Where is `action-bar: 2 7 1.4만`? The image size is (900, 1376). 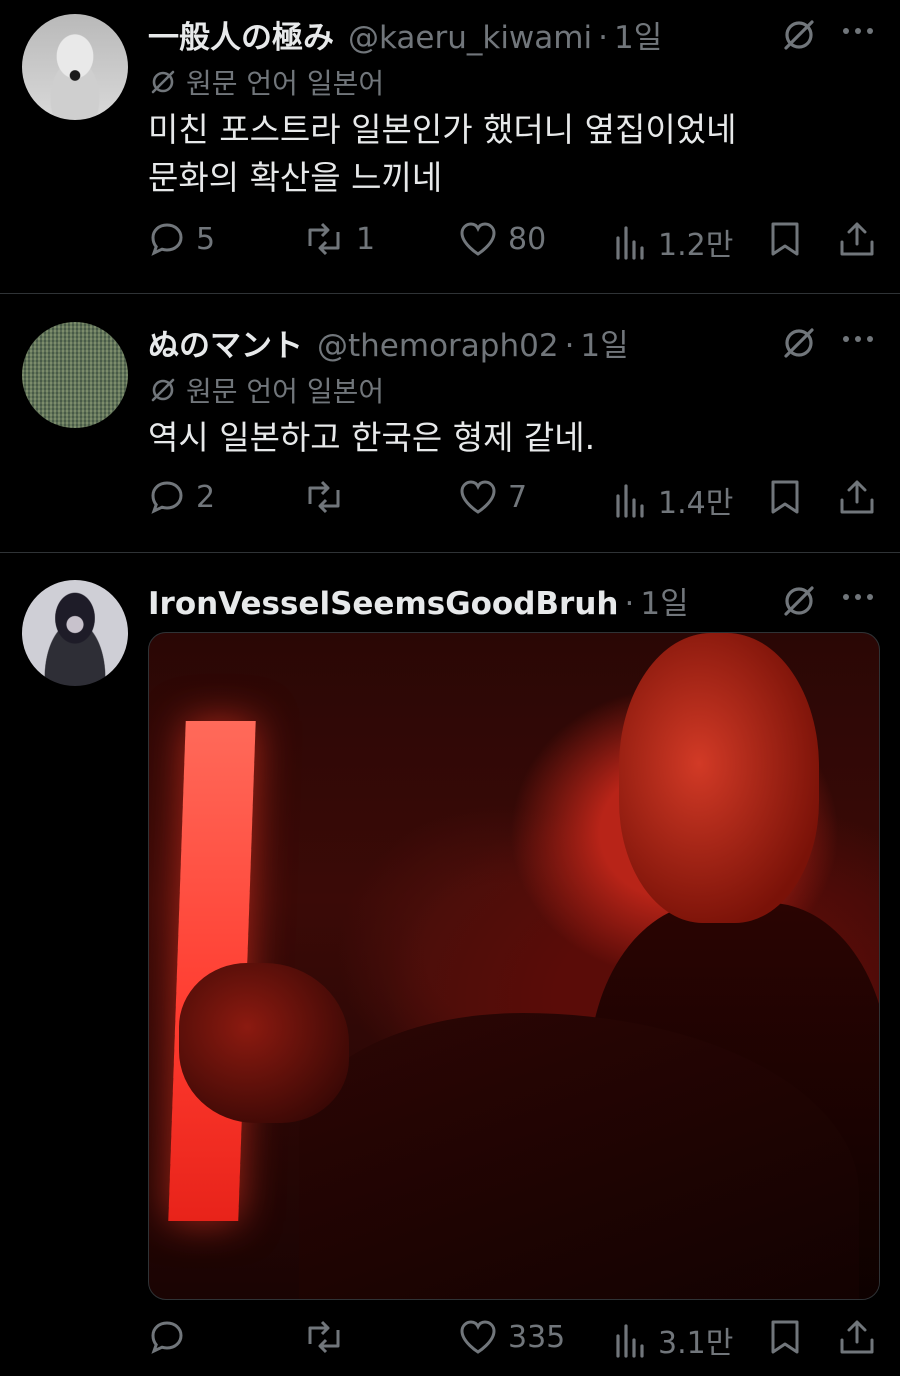 action-bar: 2 7 1.4만 is located at coordinates (450, 500).